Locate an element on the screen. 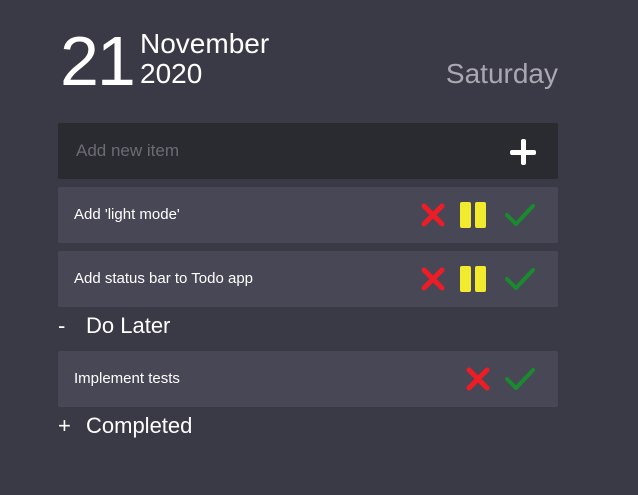 The image size is (638, 495). month-year: November 2020 is located at coordinates (204, 59).